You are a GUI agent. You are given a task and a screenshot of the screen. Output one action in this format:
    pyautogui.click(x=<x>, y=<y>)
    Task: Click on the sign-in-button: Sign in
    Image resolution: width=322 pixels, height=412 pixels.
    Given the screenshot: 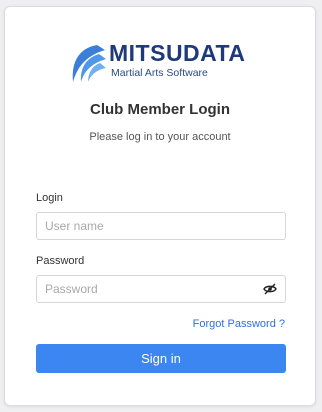 What is the action you would take?
    pyautogui.click(x=161, y=358)
    